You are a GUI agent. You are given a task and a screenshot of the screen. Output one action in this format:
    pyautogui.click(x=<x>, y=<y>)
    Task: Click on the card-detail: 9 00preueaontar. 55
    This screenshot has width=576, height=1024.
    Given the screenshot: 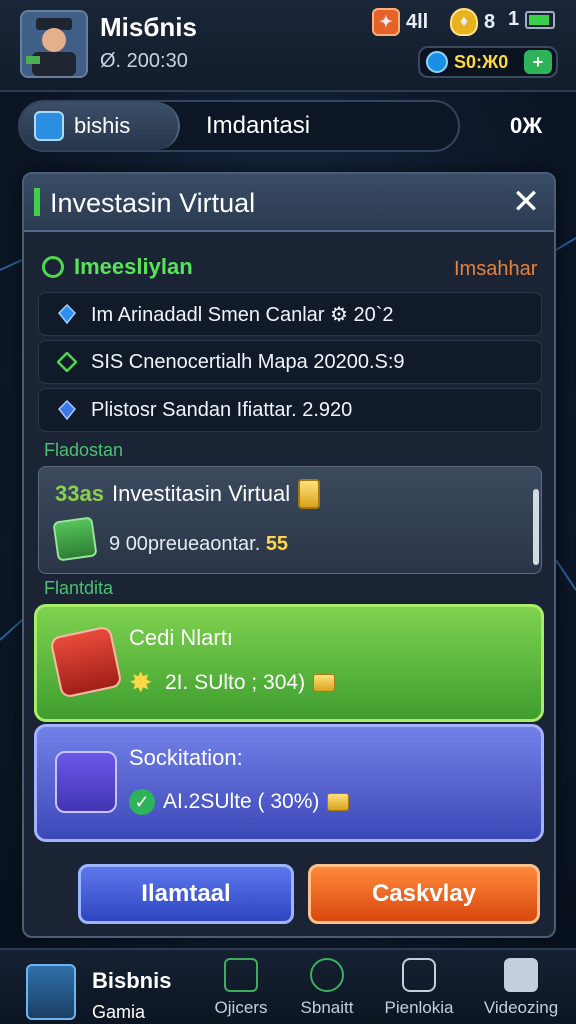 What is the action you would take?
    pyautogui.click(x=198, y=544)
    